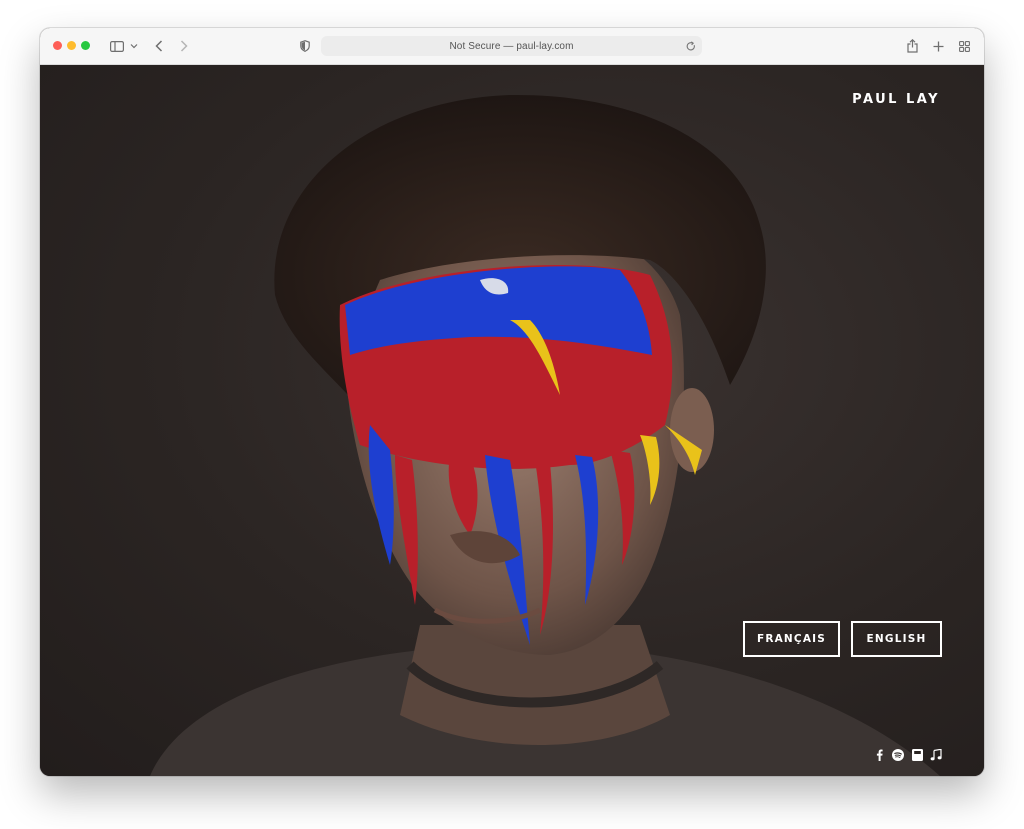  What do you see at coordinates (305, 46) in the screenshot?
I see `shield-icon` at bounding box center [305, 46].